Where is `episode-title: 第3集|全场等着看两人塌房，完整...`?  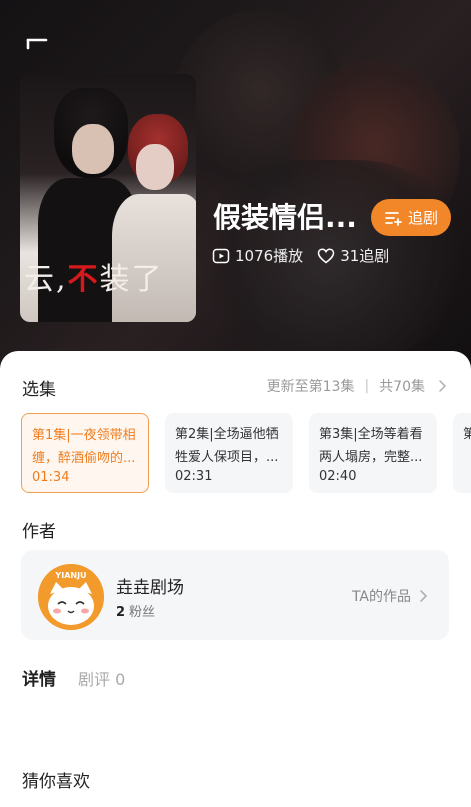 episode-title: 第3集|全场等着看两人塌房，完整... is located at coordinates (371, 446).